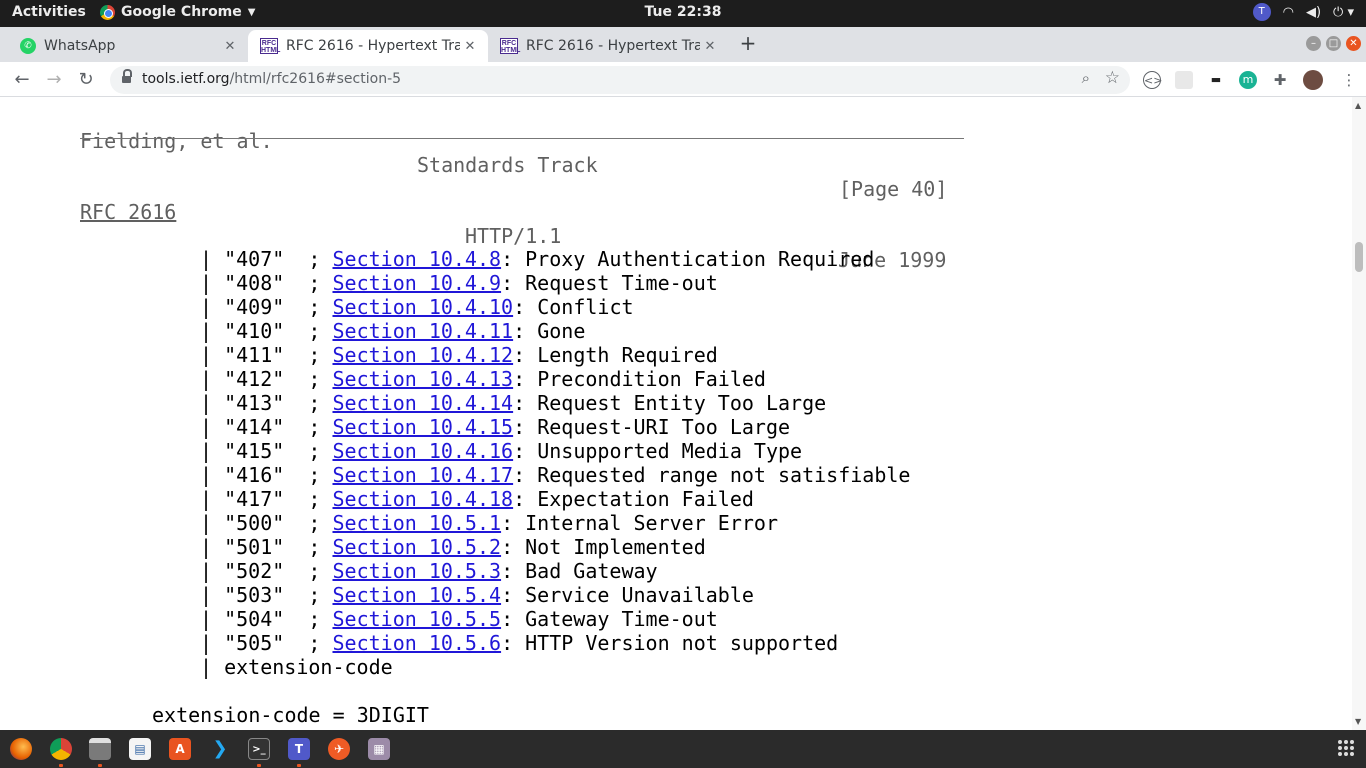 This screenshot has width=1366, height=768. What do you see at coordinates (416, 547) in the screenshot?
I see `section-link: Section 10.5.2` at bounding box center [416, 547].